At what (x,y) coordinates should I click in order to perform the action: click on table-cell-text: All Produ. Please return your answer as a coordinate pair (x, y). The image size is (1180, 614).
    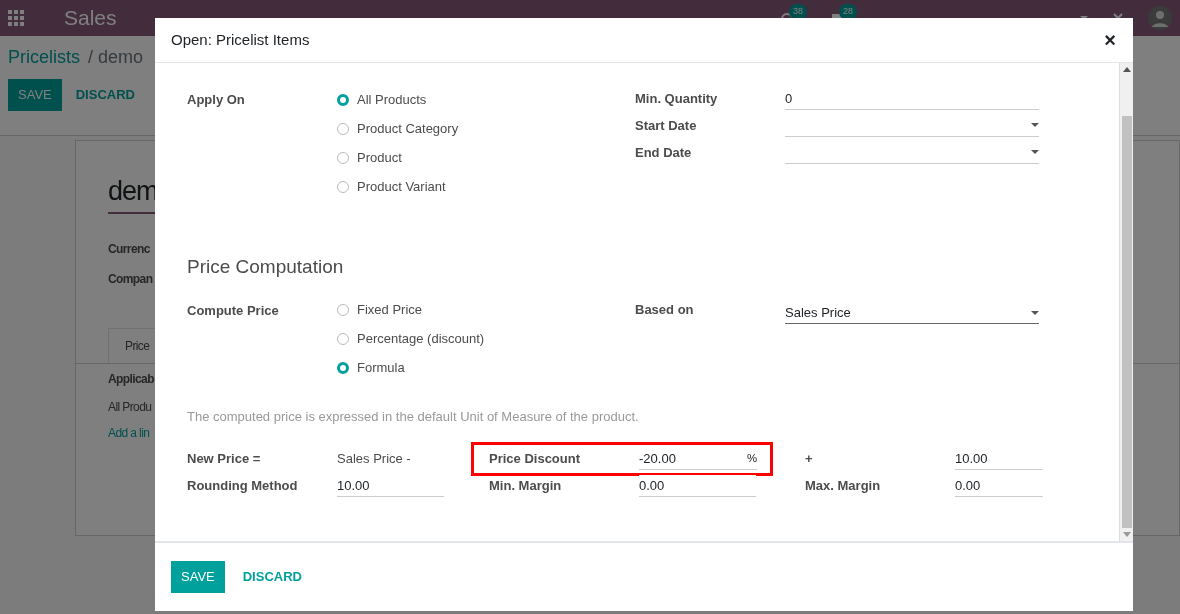
    Looking at the image, I should click on (130, 407).